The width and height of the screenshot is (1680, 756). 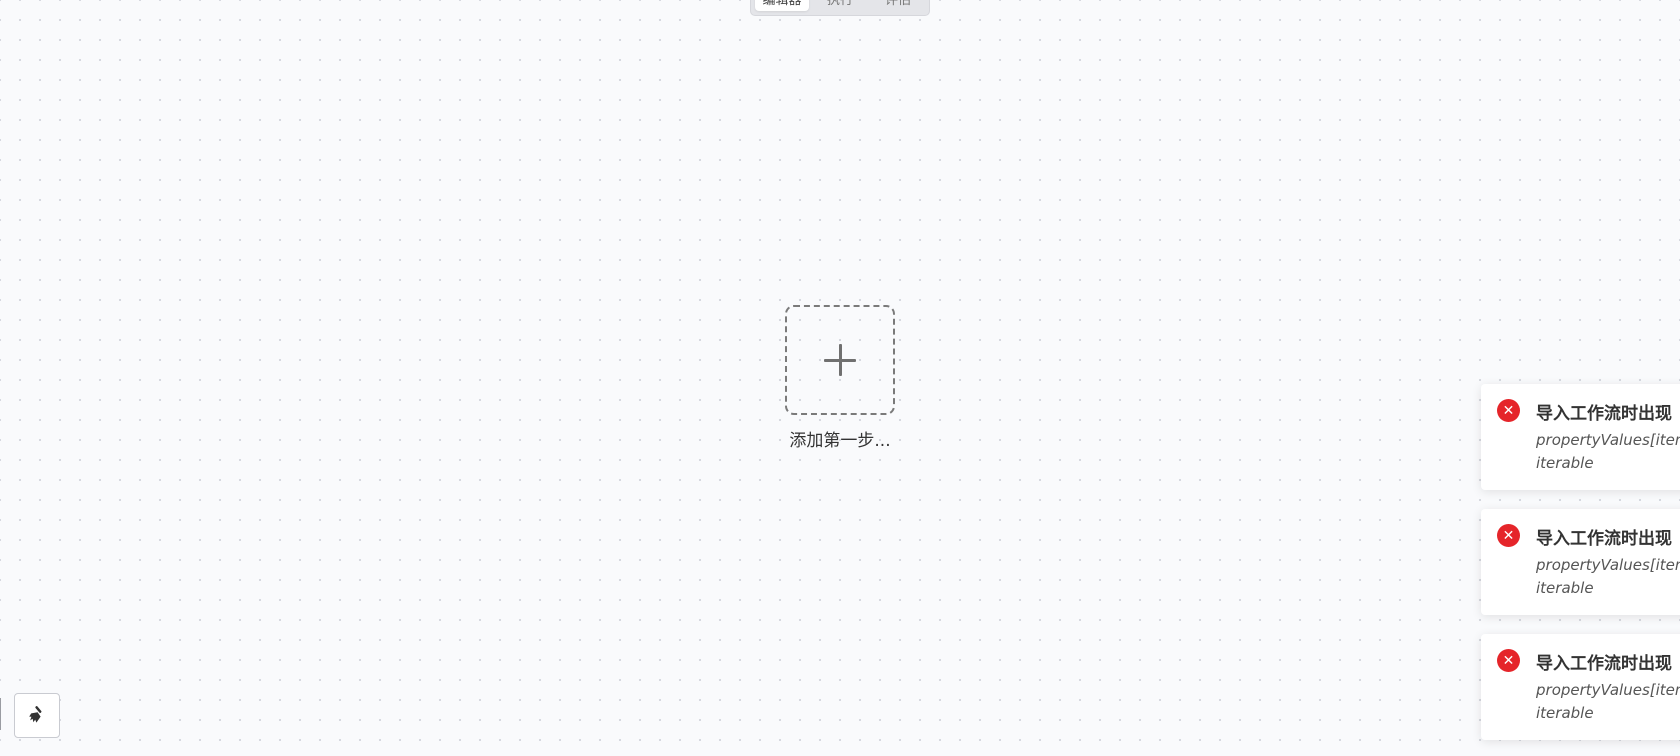 I want to click on broom-icon, so click(x=37, y=716).